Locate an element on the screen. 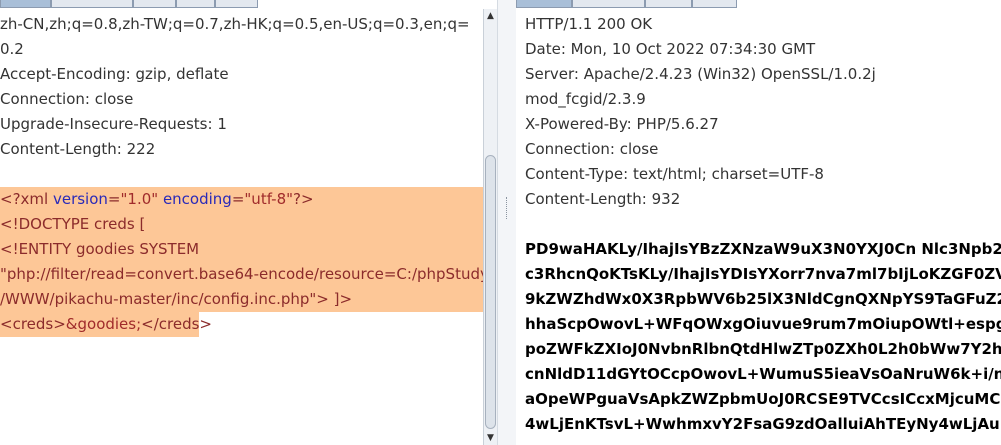  xml-version-value: "1.0" is located at coordinates (139, 199).